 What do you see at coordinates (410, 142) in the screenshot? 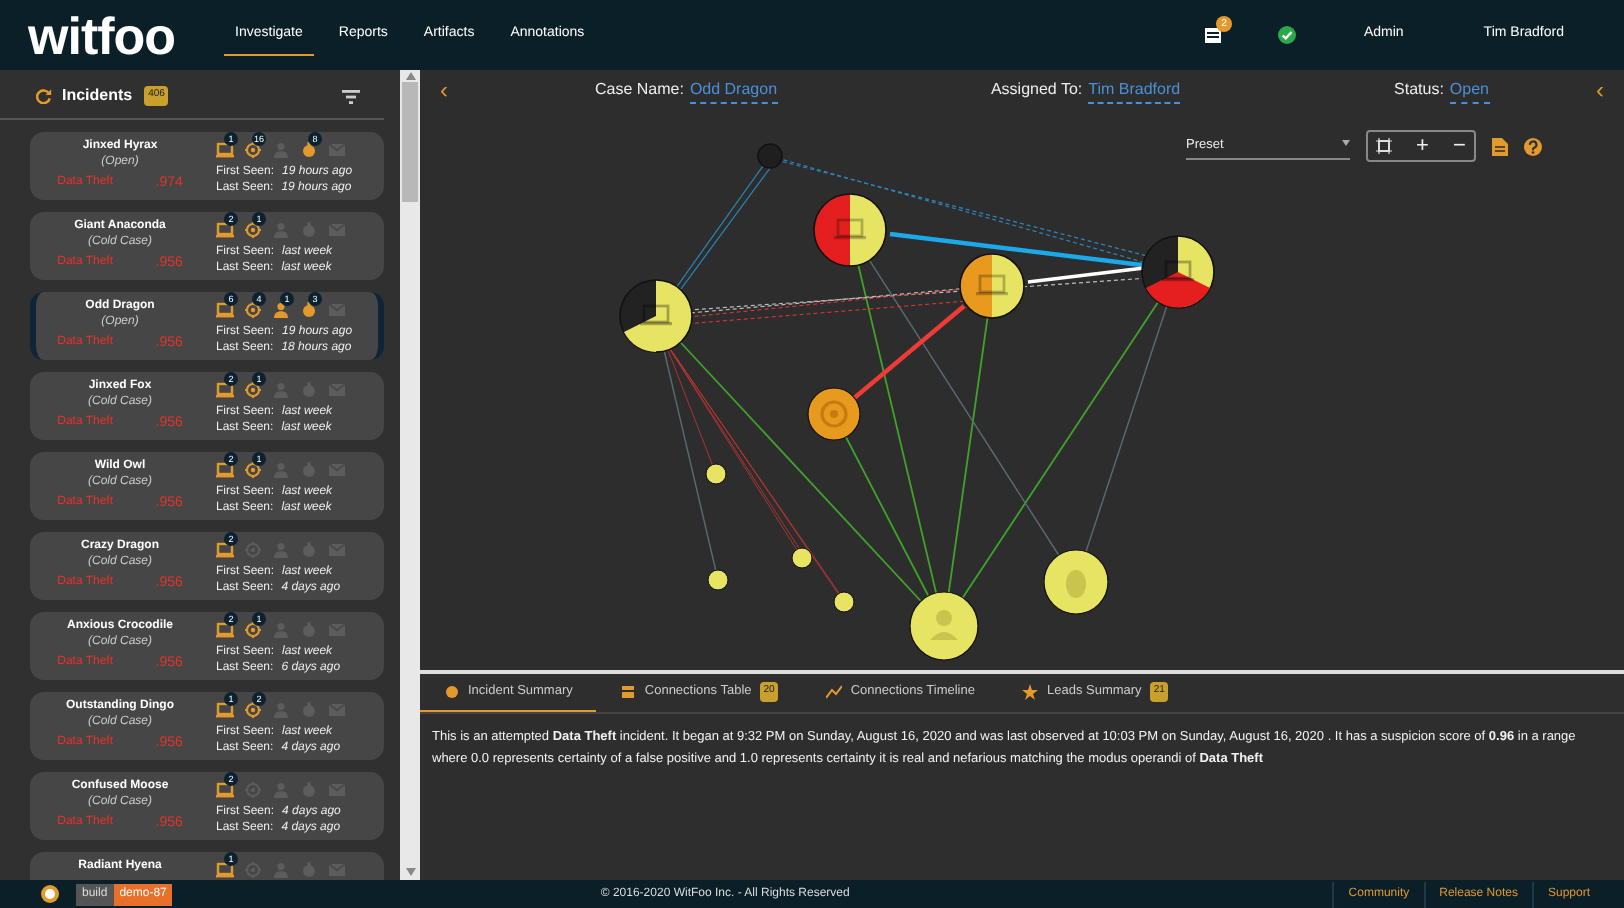
I see `scrollbar-thumb` at bounding box center [410, 142].